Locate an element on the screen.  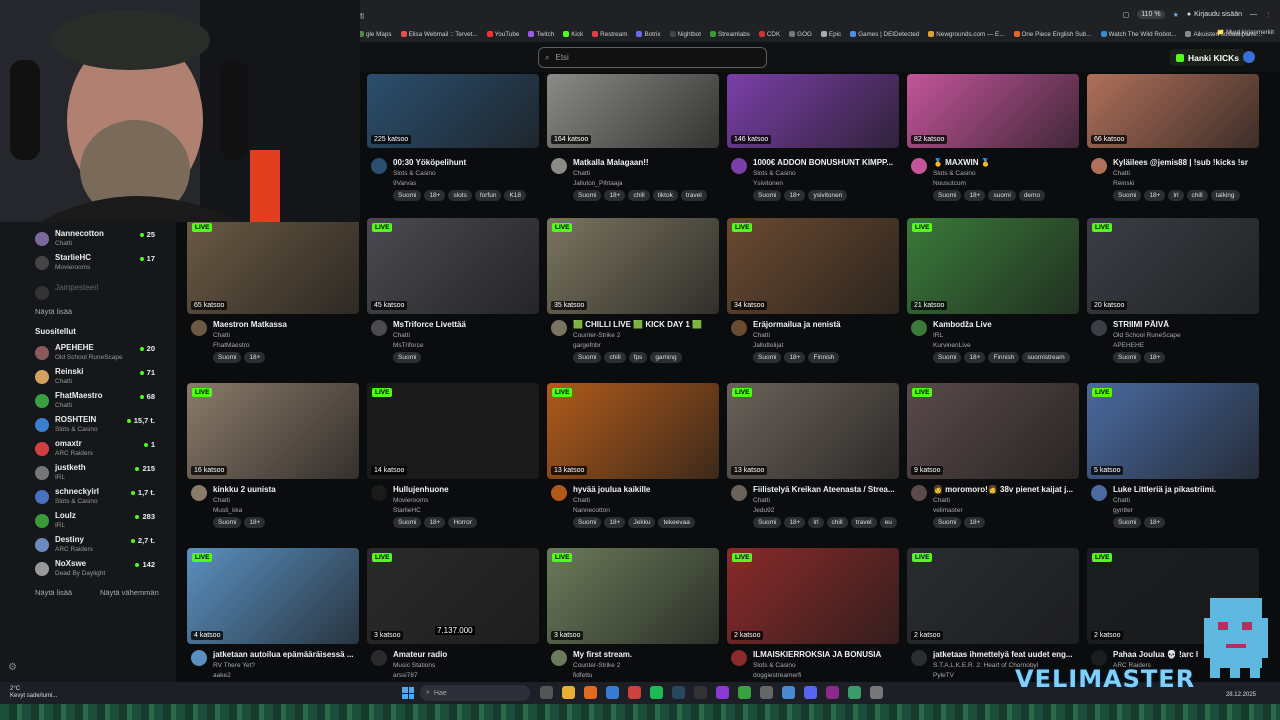
sidebar-channel: StarlieHC Movierooms 17 is located at coordinates (100, 264).